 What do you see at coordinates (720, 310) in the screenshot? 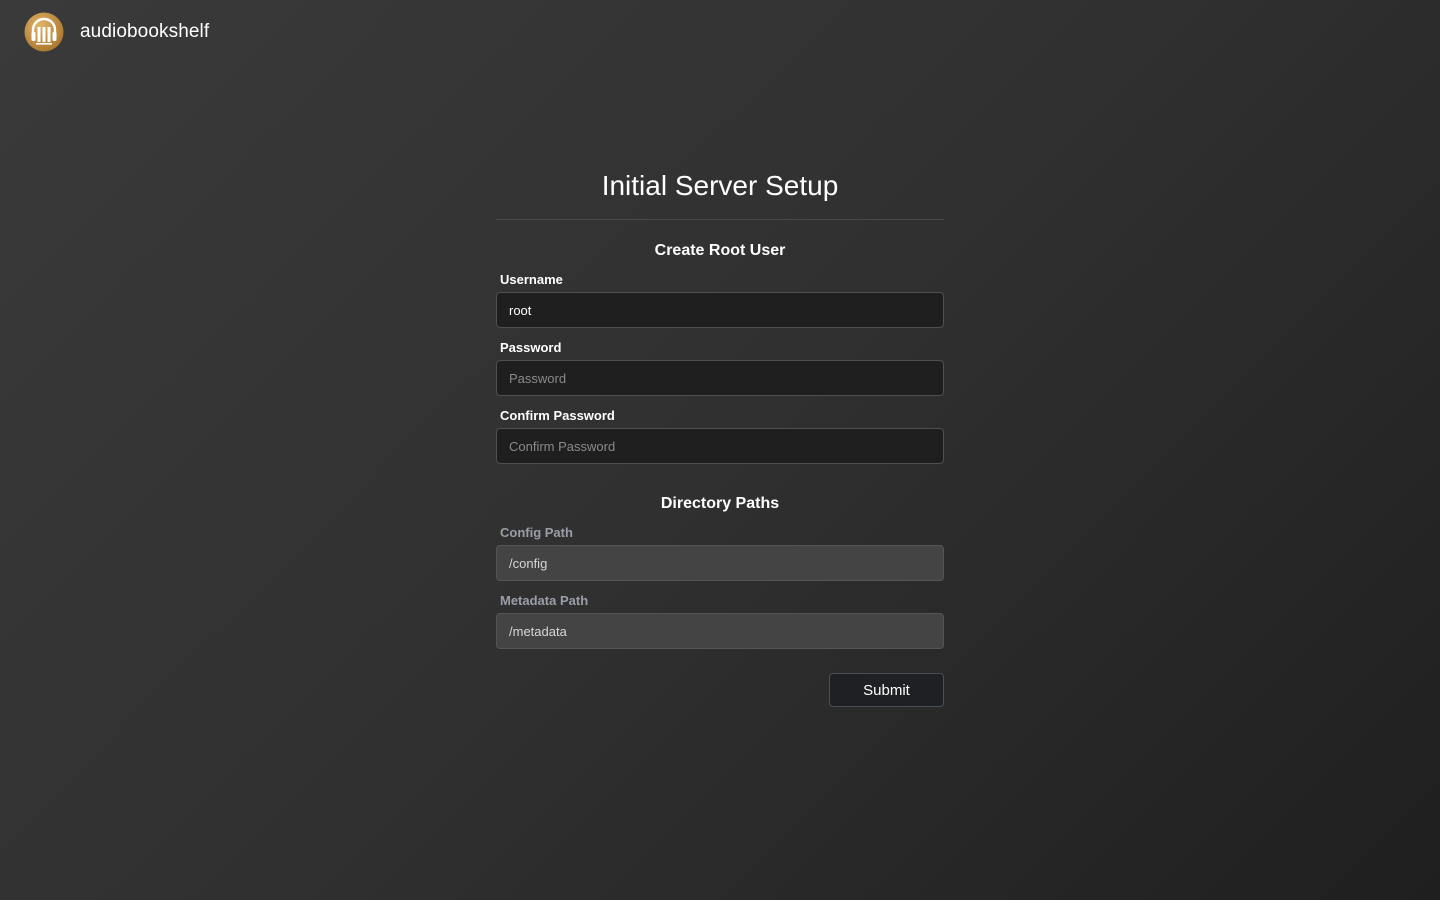
I see `username-input` at bounding box center [720, 310].